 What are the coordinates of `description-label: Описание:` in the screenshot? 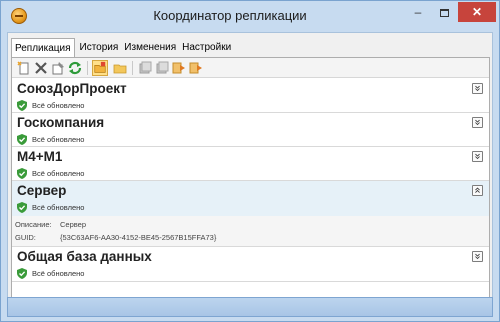 It's located at (33, 224).